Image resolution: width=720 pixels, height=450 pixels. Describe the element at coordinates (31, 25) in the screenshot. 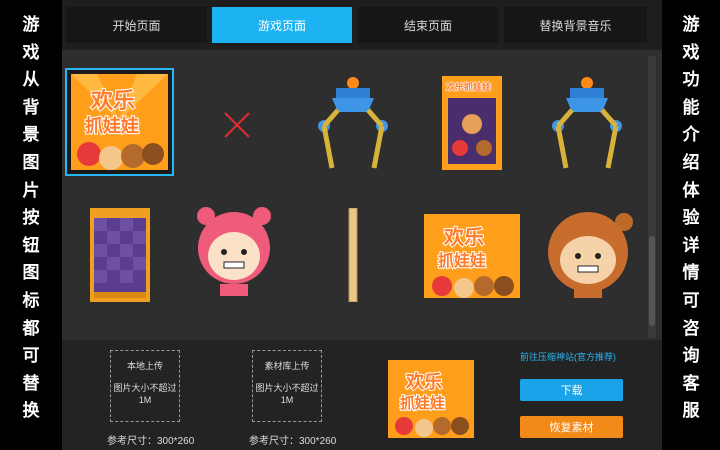

I see `left-banner-char: 游` at that location.